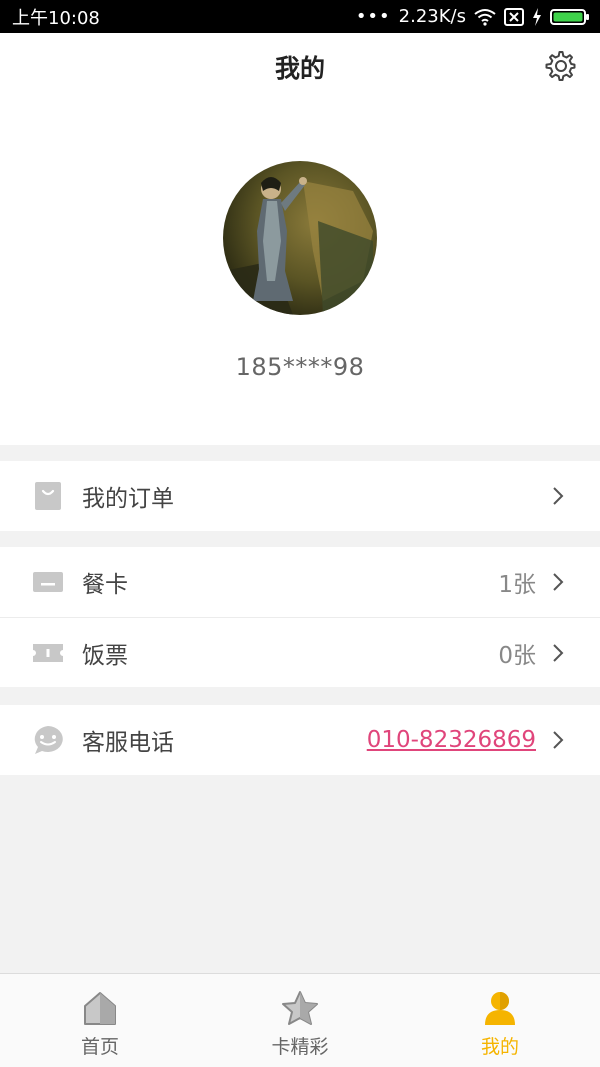 Image resolution: width=600 pixels, height=1067 pixels. I want to click on charging-icon, so click(537, 16).